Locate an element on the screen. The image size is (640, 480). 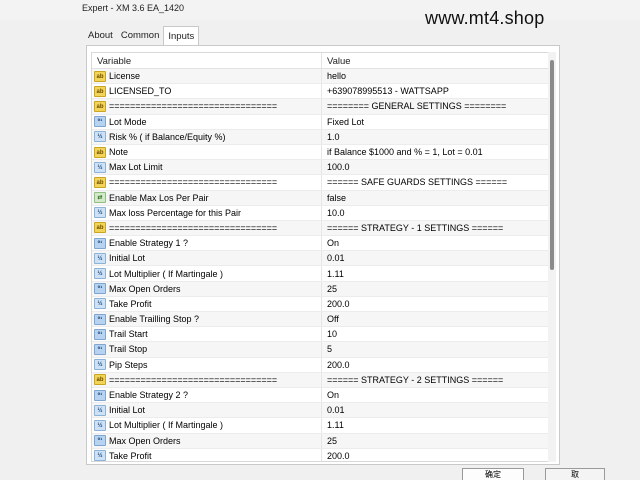
value-cell: if Balance $1000 and % = 1, Lot = 0.01 is located at coordinates (402, 152).